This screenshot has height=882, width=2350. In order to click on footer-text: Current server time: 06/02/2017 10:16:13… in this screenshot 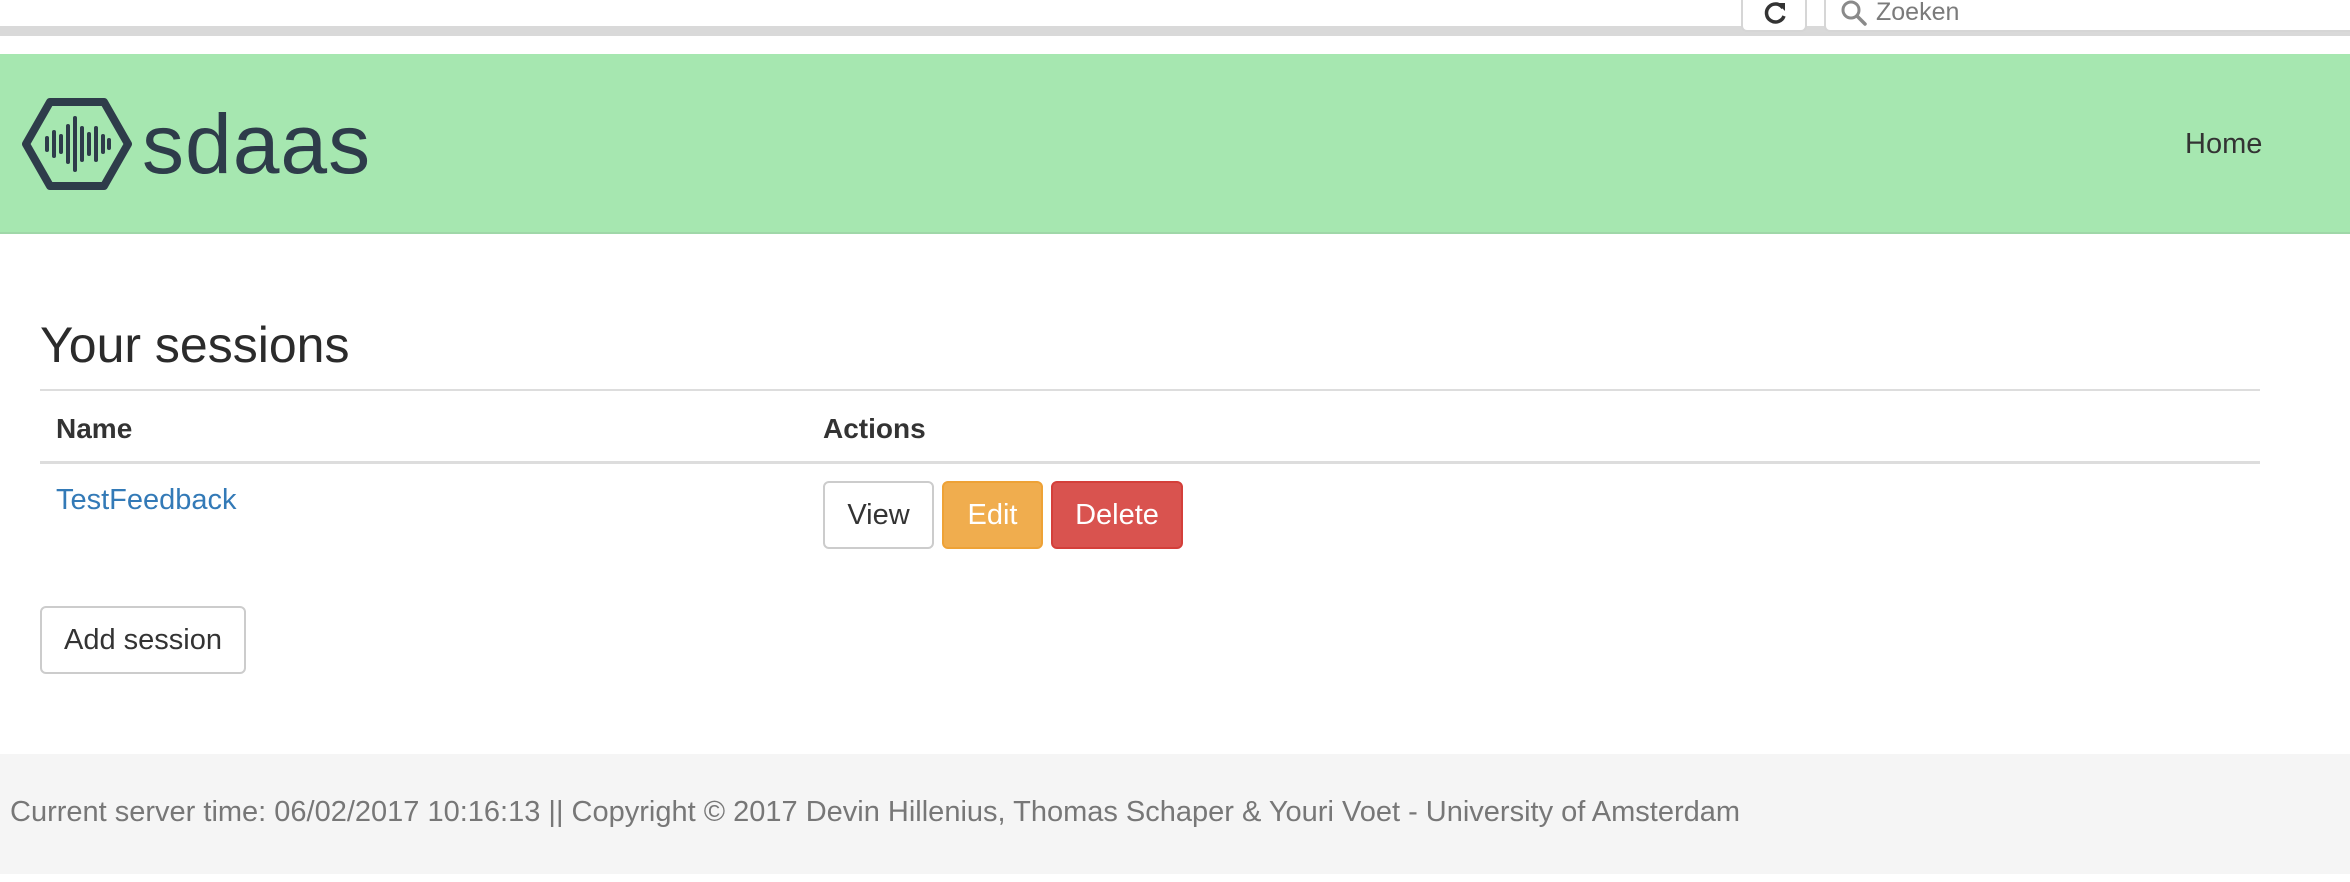, I will do `click(875, 812)`.